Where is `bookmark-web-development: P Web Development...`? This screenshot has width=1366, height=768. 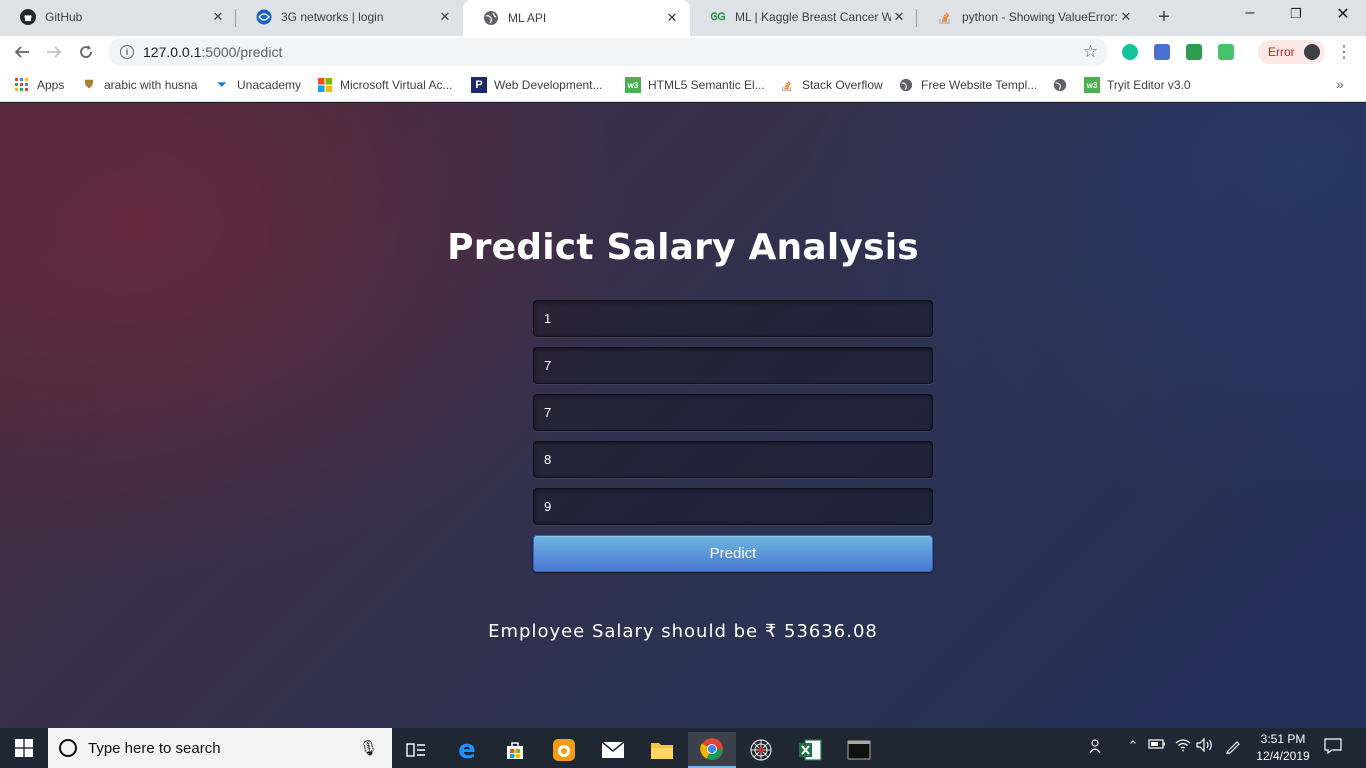 bookmark-web-development: P Web Development... is located at coordinates (537, 85).